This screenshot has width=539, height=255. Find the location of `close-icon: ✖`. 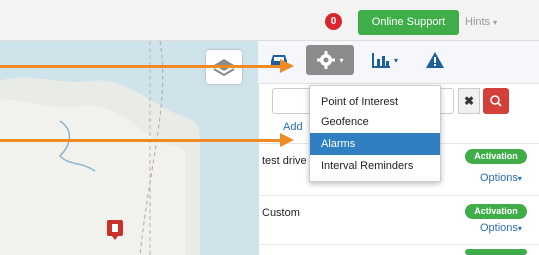

close-icon: ✖ is located at coordinates (469, 101).